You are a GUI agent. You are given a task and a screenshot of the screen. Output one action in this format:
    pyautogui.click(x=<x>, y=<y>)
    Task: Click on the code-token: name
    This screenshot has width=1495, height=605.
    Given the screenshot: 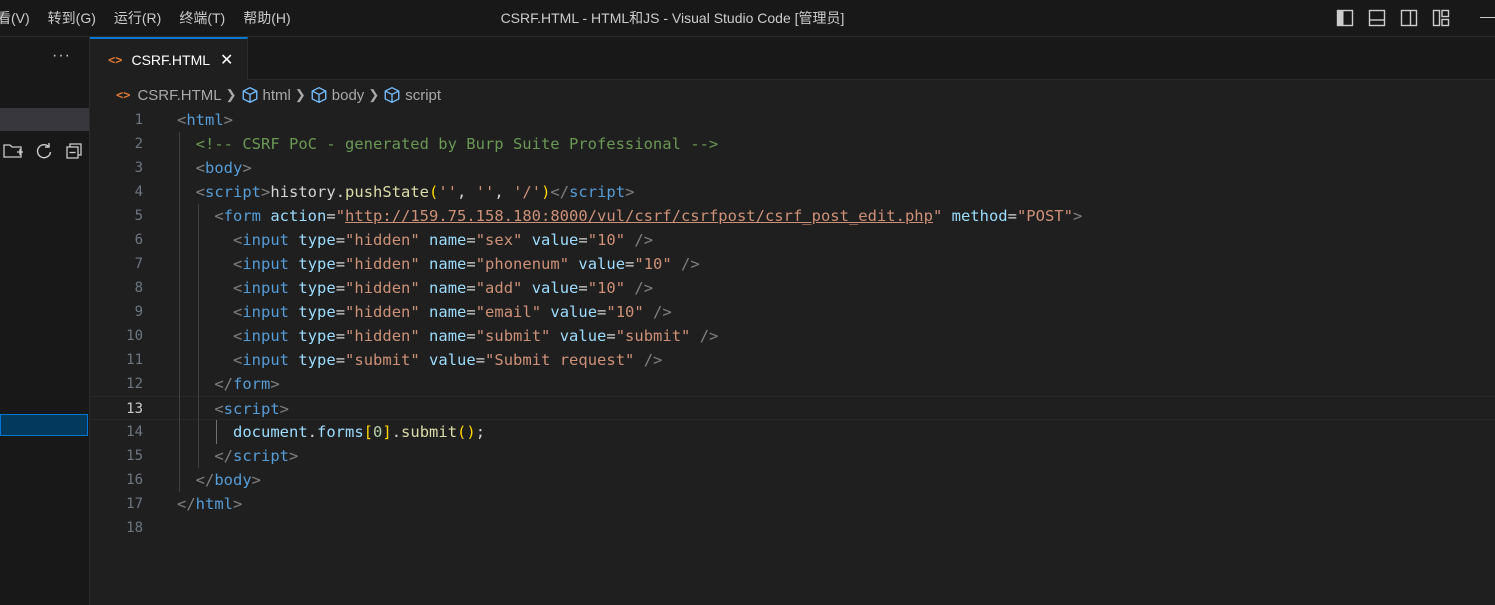 What is the action you would take?
    pyautogui.click(x=448, y=312)
    